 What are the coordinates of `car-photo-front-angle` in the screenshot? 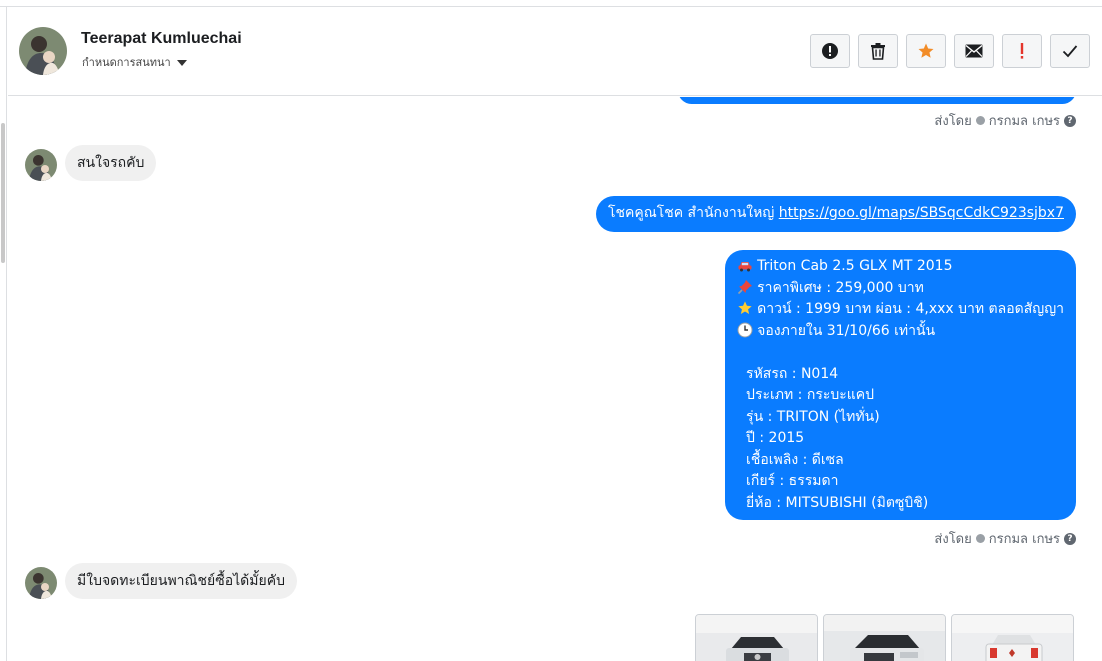 It's located at (884, 637).